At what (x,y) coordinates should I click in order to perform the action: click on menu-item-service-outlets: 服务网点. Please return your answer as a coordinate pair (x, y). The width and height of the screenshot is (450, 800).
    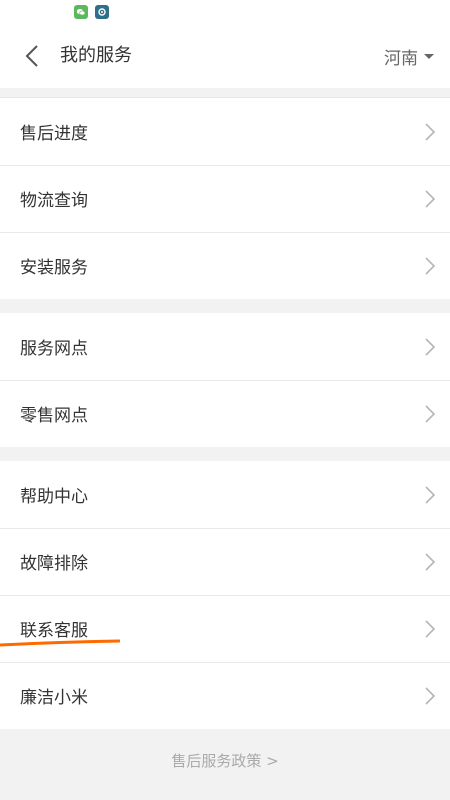
    Looking at the image, I should click on (225, 346).